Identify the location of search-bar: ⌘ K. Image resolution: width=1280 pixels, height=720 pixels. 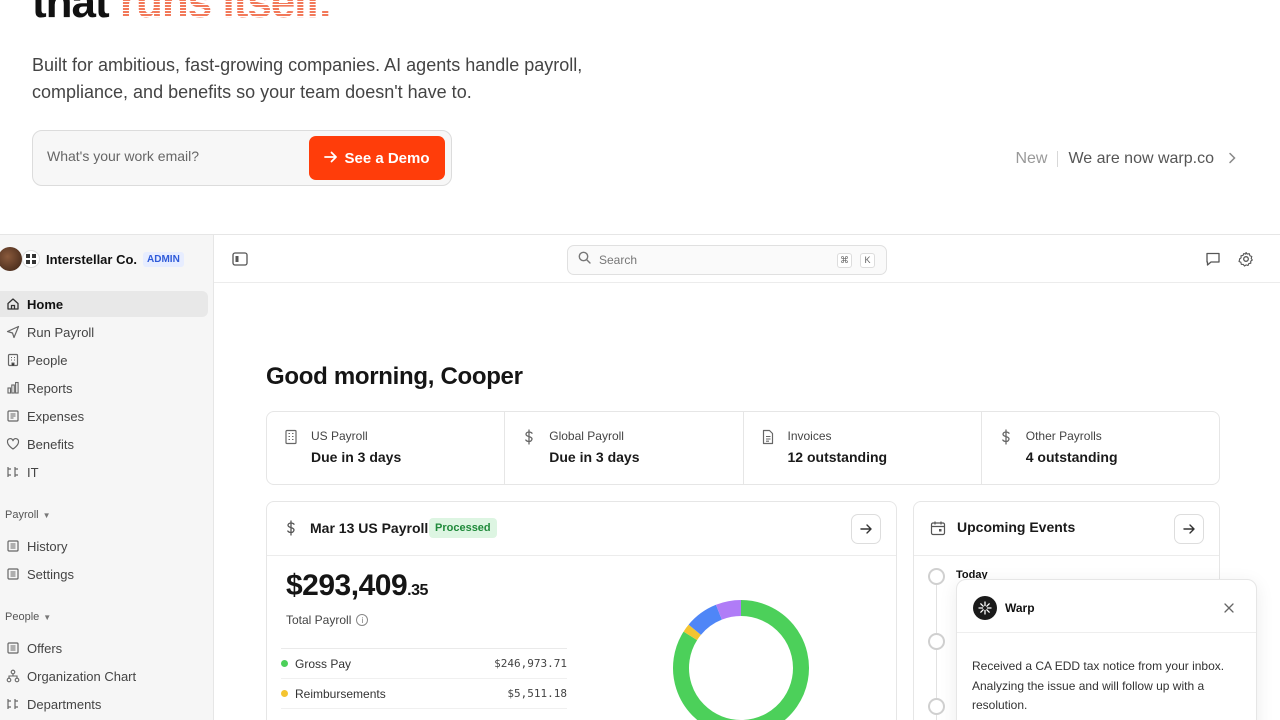
(727, 260).